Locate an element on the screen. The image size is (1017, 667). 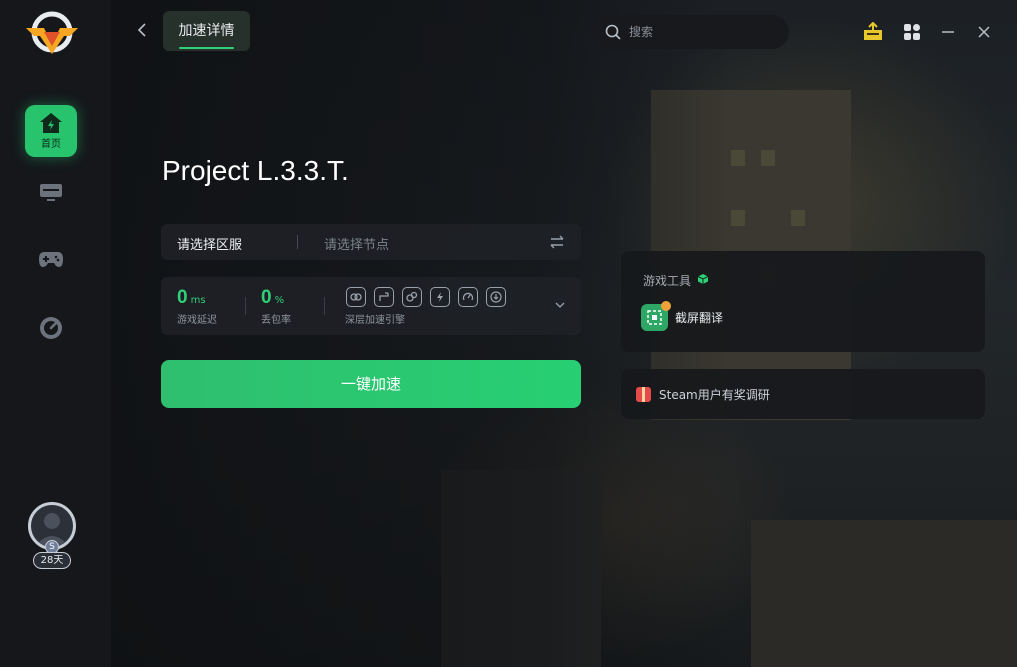
game-tools-panel: 游戏工具 截屏翻译 is located at coordinates (803, 301).